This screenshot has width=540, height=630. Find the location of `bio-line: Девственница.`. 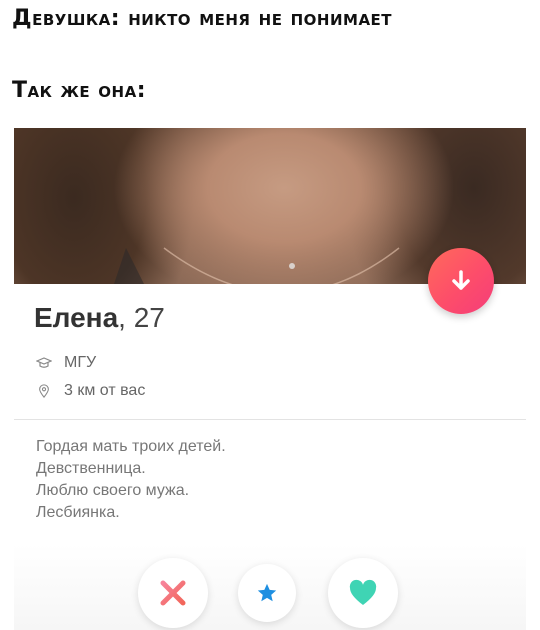

bio-line: Девственница. is located at coordinates (91, 468).